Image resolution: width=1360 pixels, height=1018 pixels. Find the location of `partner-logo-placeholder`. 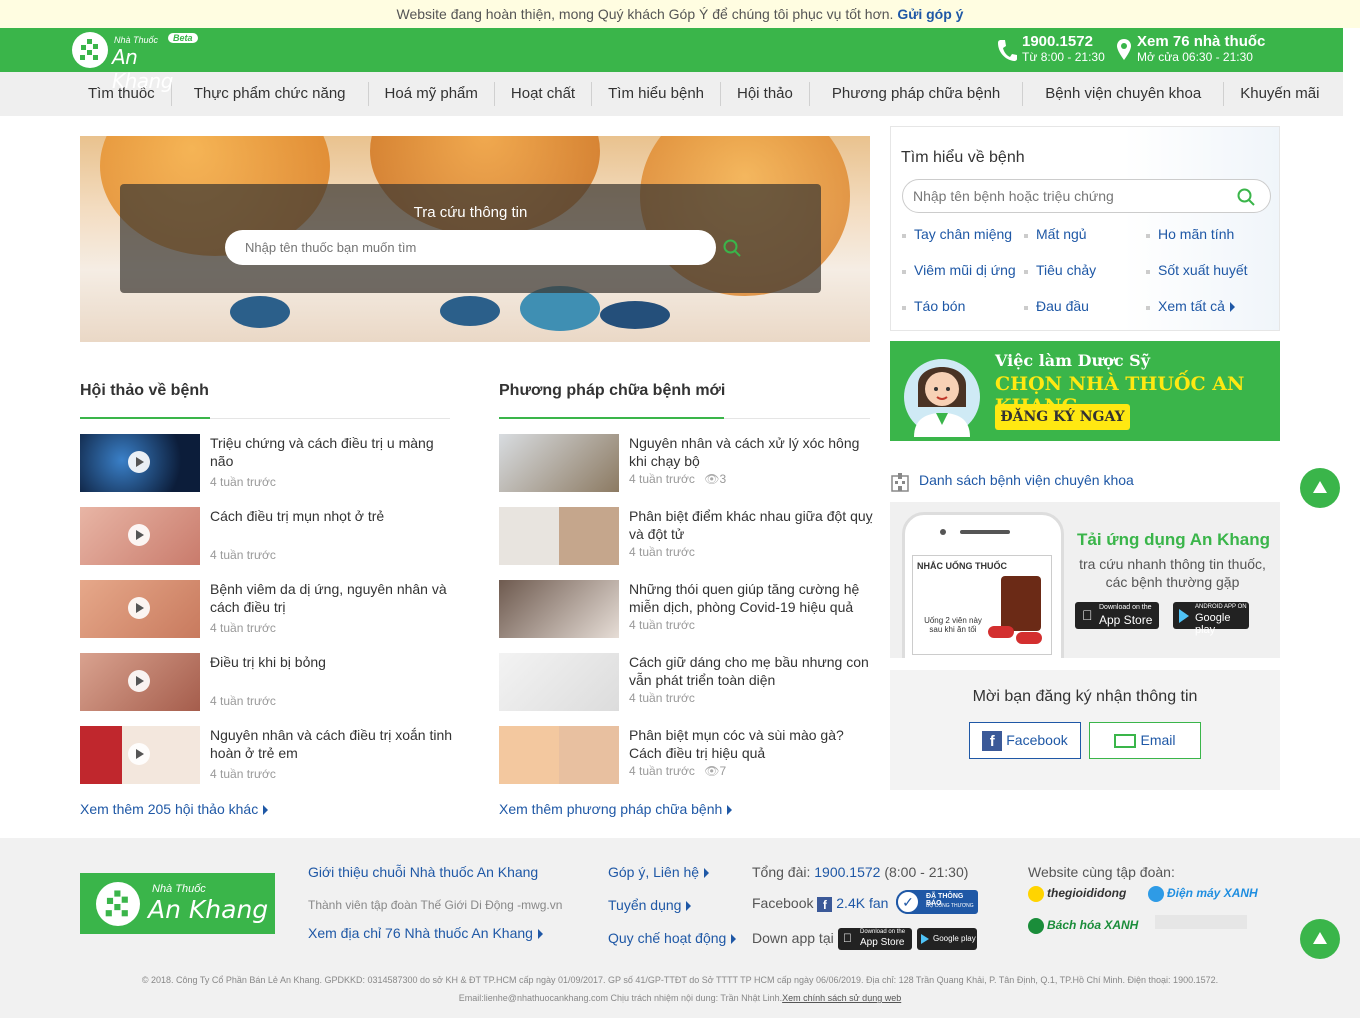

partner-logo-placeholder is located at coordinates (1201, 922).